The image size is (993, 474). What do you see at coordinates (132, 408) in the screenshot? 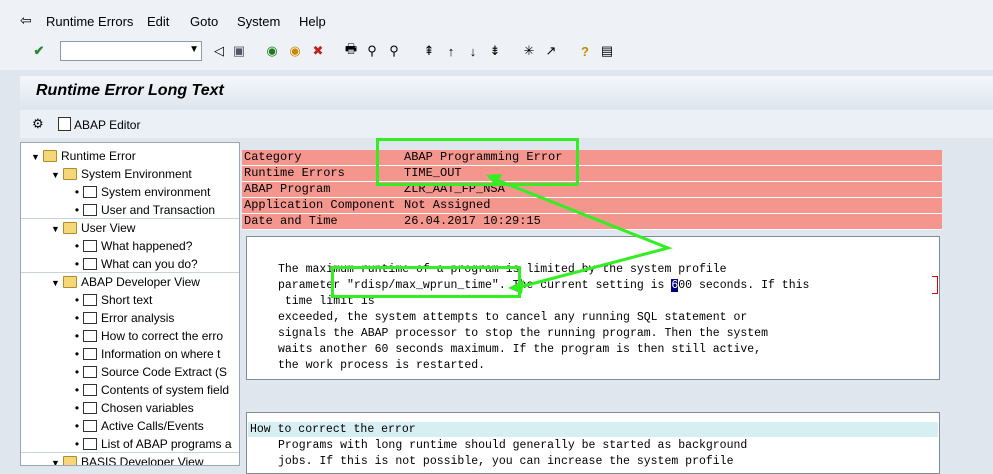
I see `tree-node-chosen-variables: • Chosen variables` at bounding box center [132, 408].